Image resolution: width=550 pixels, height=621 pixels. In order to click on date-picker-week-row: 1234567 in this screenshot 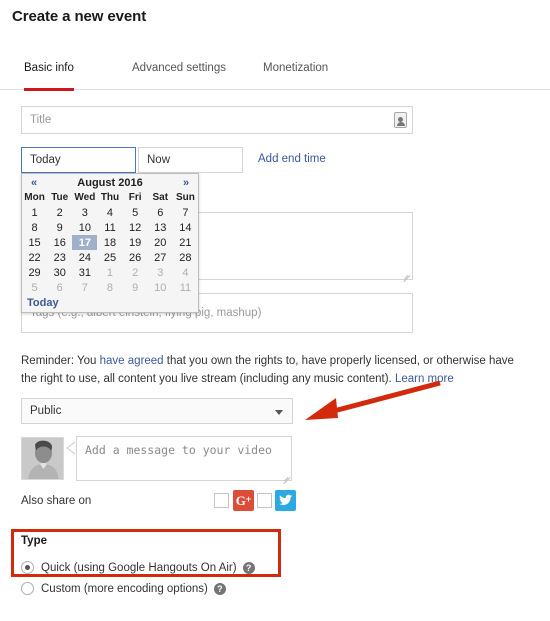, I will do `click(110, 212)`.